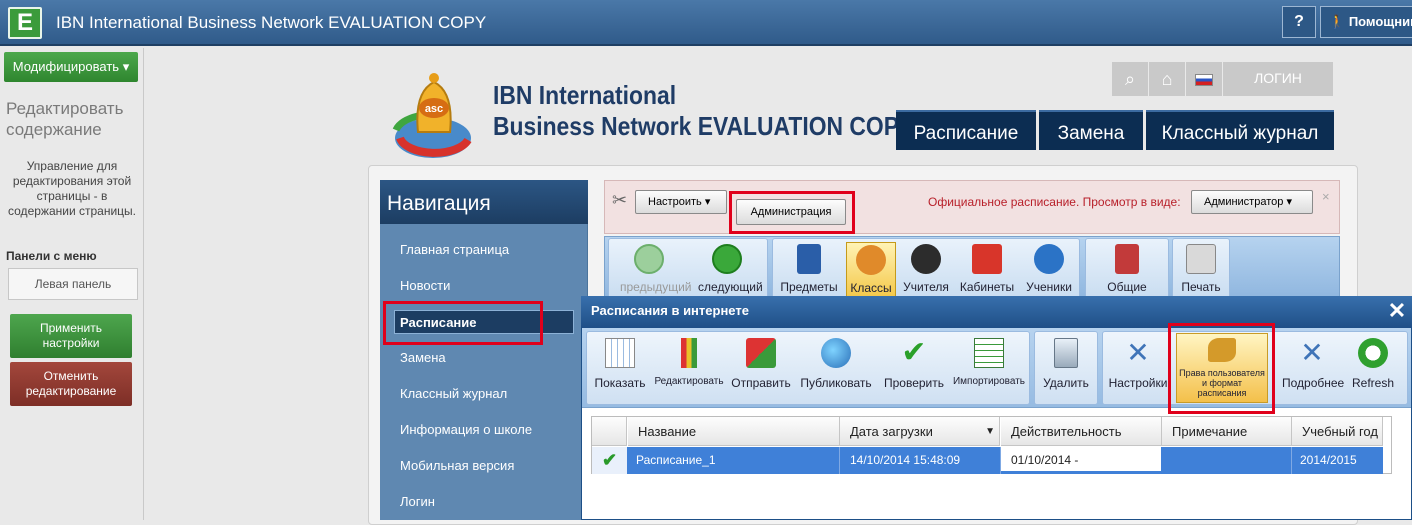 Image resolution: width=1412 pixels, height=525 pixels. I want to click on language-button, so click(1204, 79).